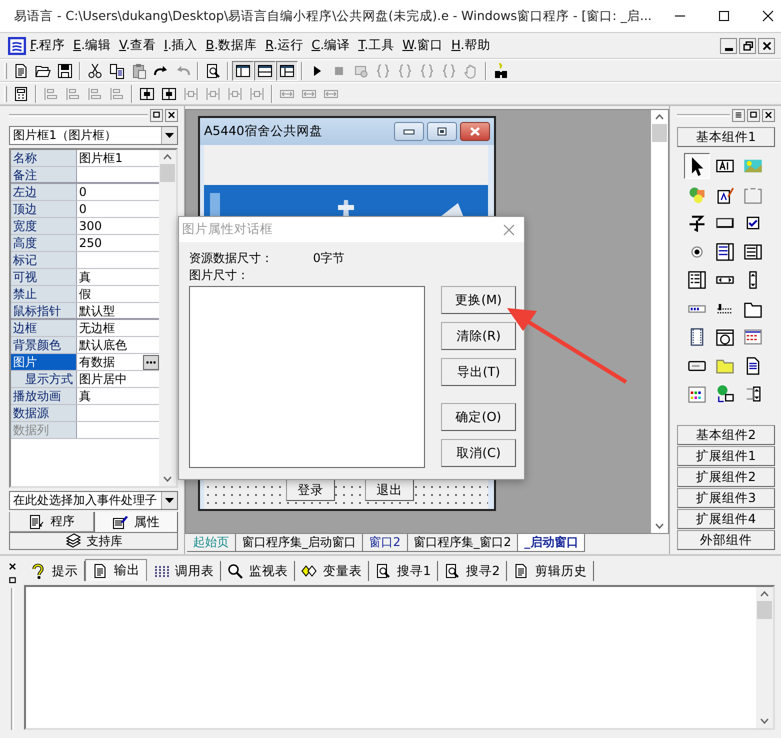 The width and height of the screenshot is (781, 738). Describe the element at coordinates (93, 135) in the screenshot. I see `object-selector: 图片框1（图片框）` at that location.